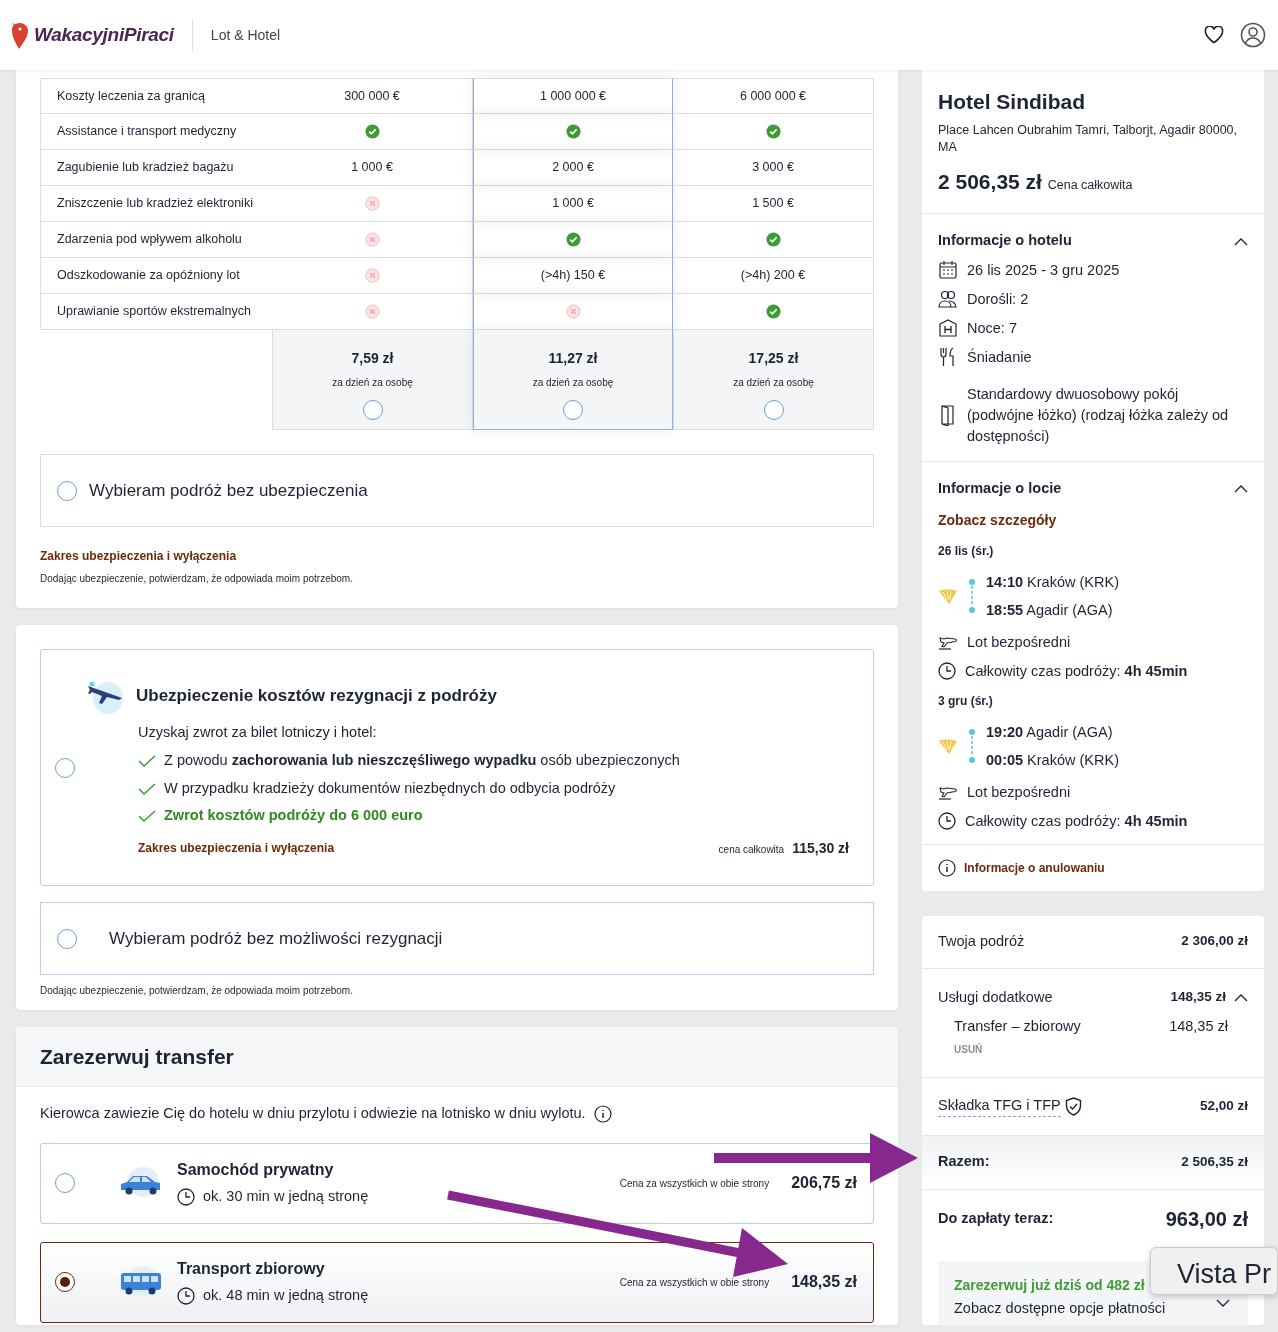 This screenshot has height=1332, width=1278. What do you see at coordinates (258, 733) in the screenshot?
I see `card-subtitle: Uzyskaj zwrot za bilet lotniczy i hotel:` at bounding box center [258, 733].